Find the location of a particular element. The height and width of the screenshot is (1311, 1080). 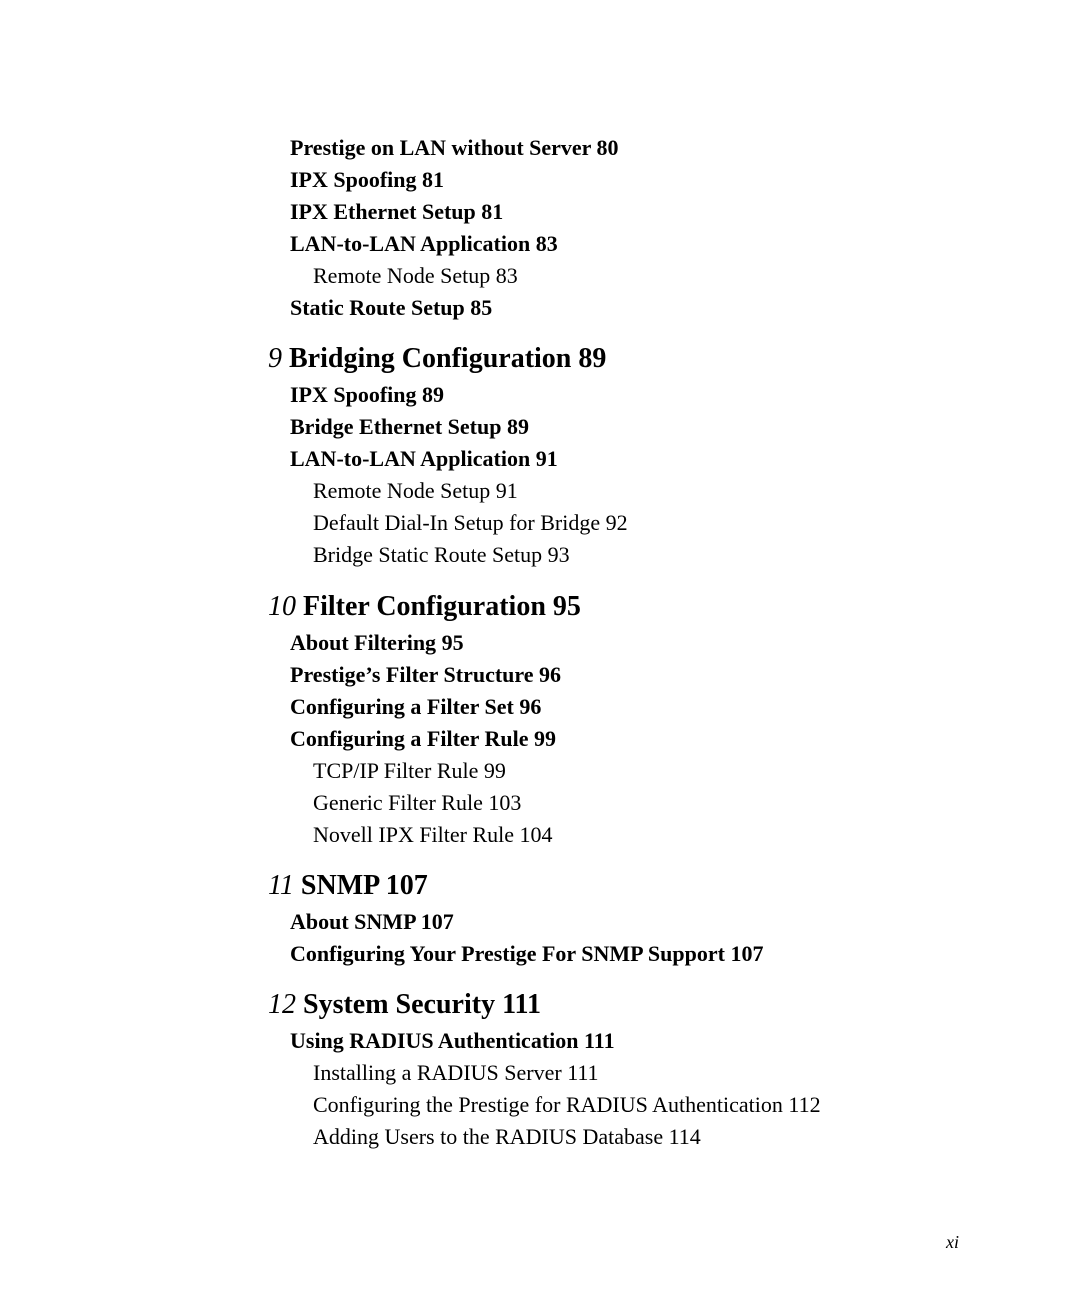

toc-entry: About SNMP 107 is located at coordinates (372, 922).